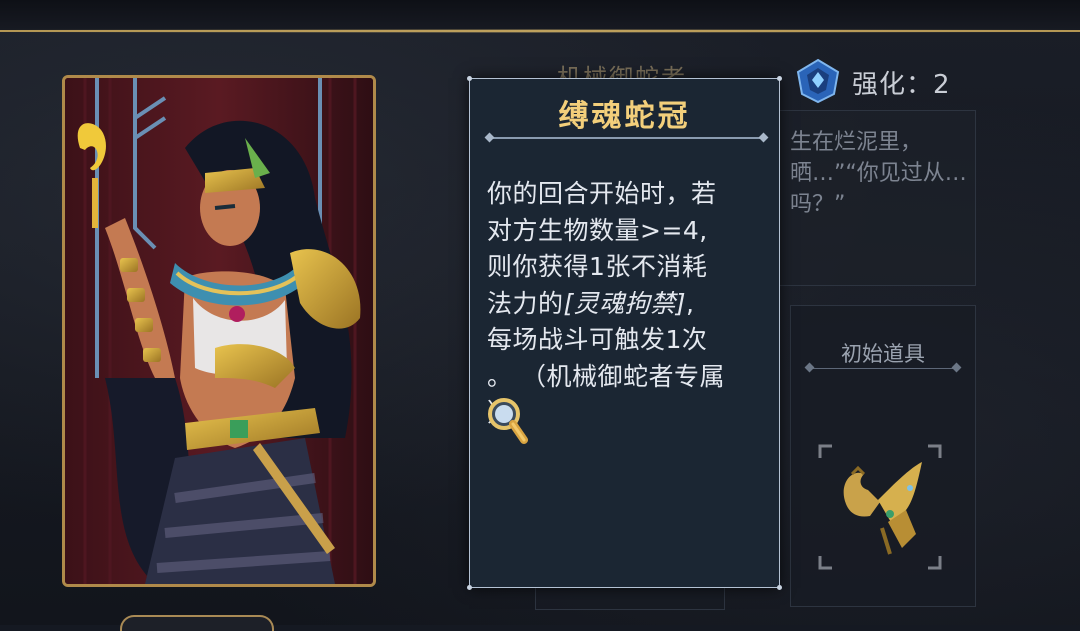 The height and width of the screenshot is (631, 1080). I want to click on card-reference-link: [灵魂拘禁], so click(625, 303).